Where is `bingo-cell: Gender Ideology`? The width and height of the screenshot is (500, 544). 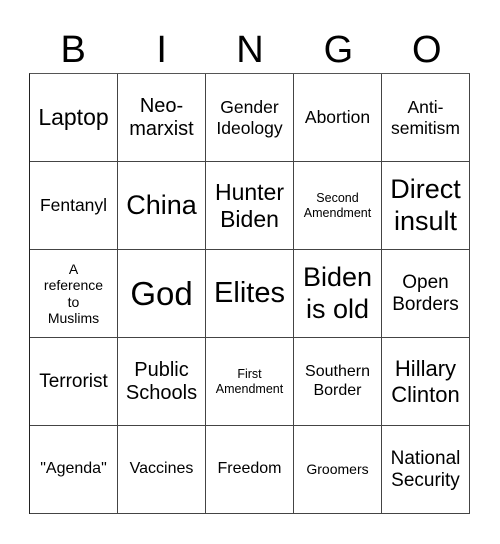 bingo-cell: Gender Ideology is located at coordinates (250, 118).